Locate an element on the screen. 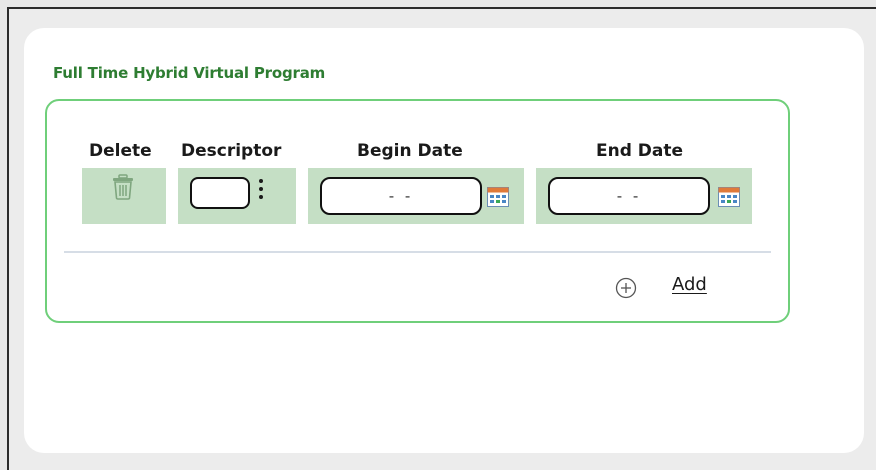 The height and width of the screenshot is (470, 876). descriptor-cell is located at coordinates (237, 196).